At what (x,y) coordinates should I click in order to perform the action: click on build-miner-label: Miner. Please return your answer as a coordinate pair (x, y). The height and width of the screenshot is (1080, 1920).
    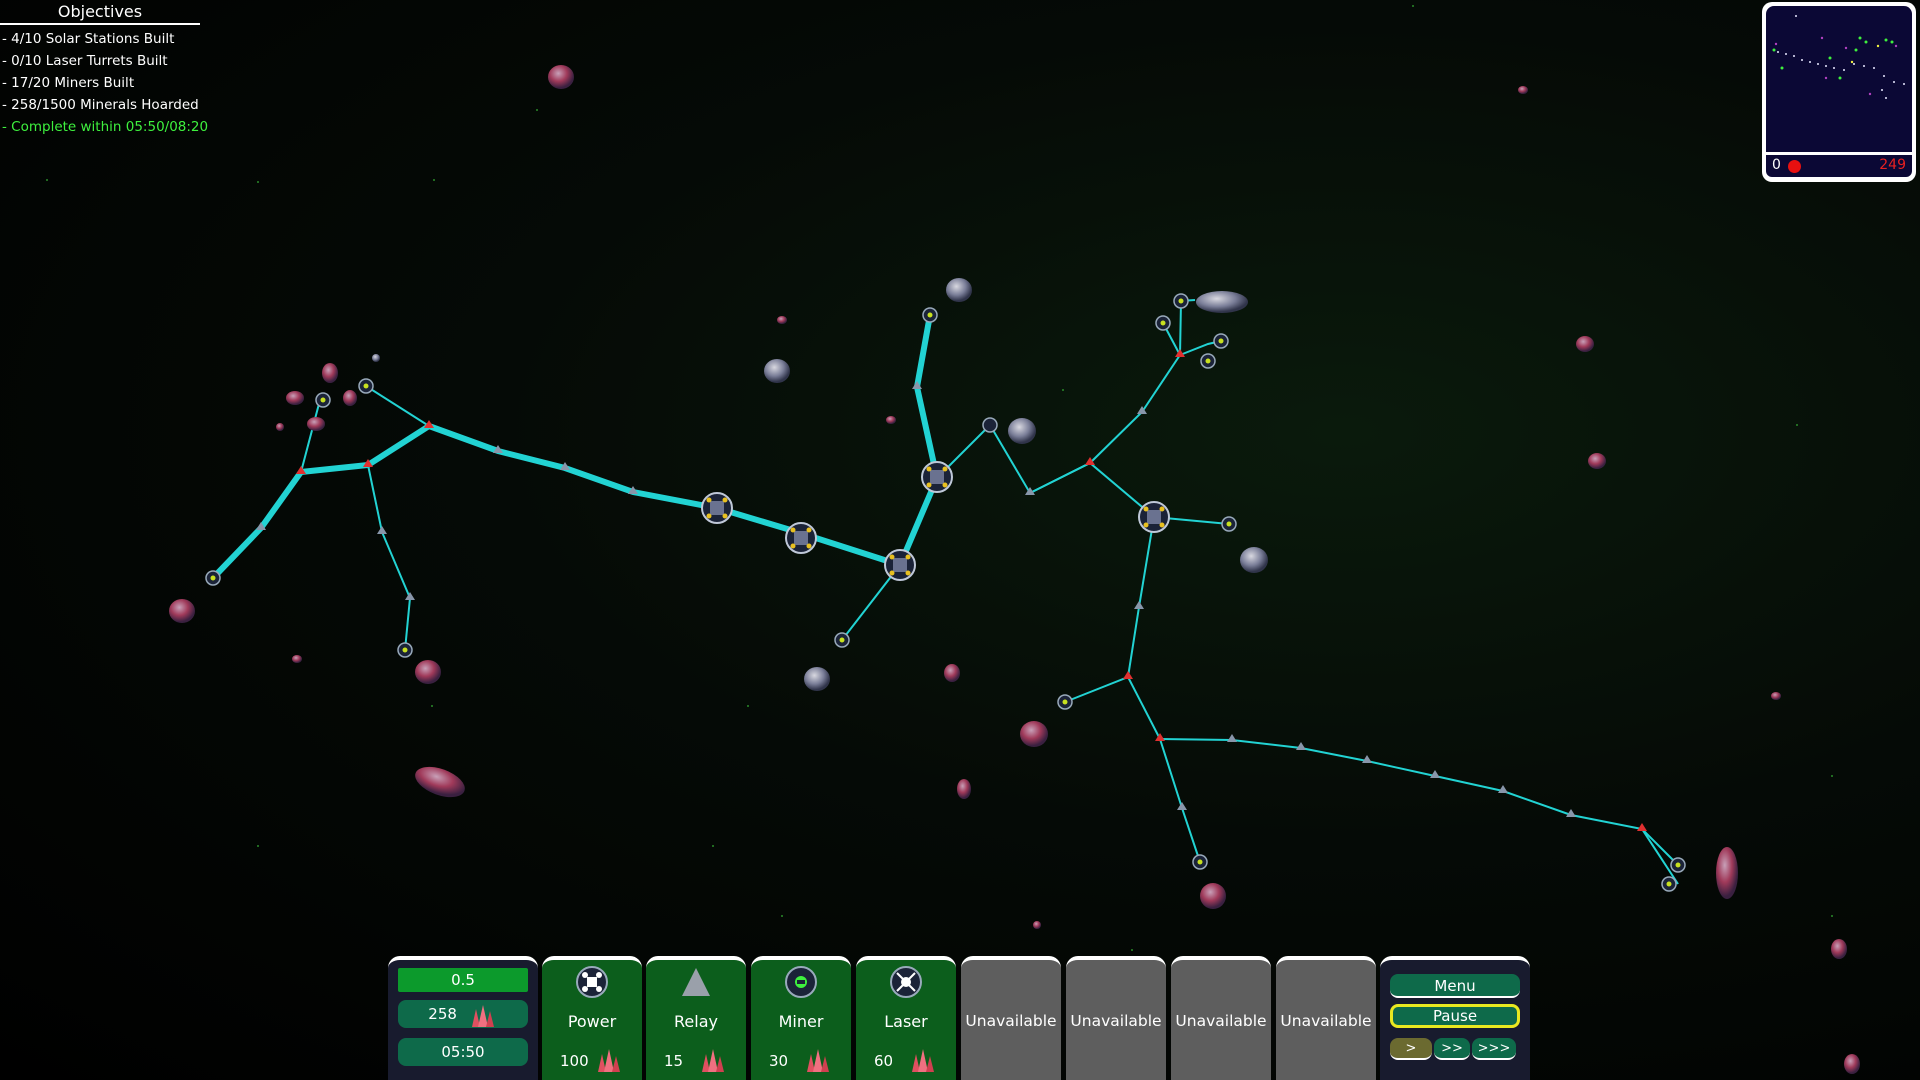
    Looking at the image, I should click on (801, 1021).